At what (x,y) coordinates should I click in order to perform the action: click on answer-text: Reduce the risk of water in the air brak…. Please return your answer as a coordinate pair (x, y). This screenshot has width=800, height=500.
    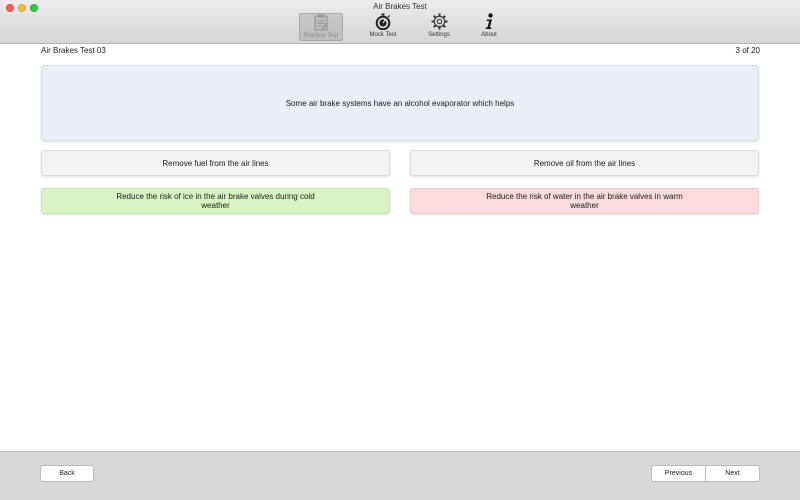
    Looking at the image, I should click on (584, 201).